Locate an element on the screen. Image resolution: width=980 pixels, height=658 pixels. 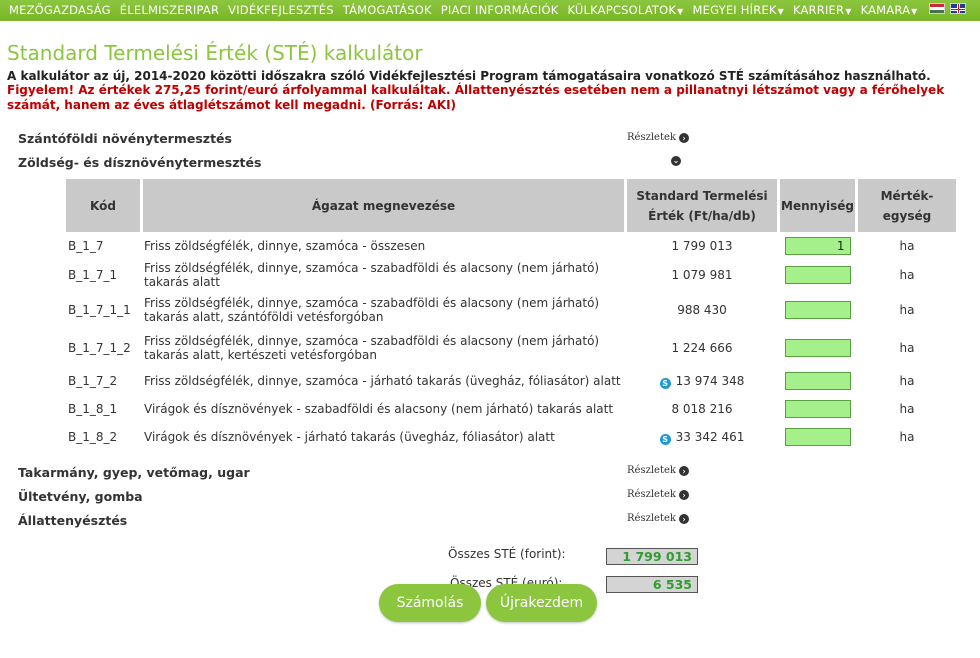
nav-item: VIDÉKFEJLESZTÉS is located at coordinates (276, 11).